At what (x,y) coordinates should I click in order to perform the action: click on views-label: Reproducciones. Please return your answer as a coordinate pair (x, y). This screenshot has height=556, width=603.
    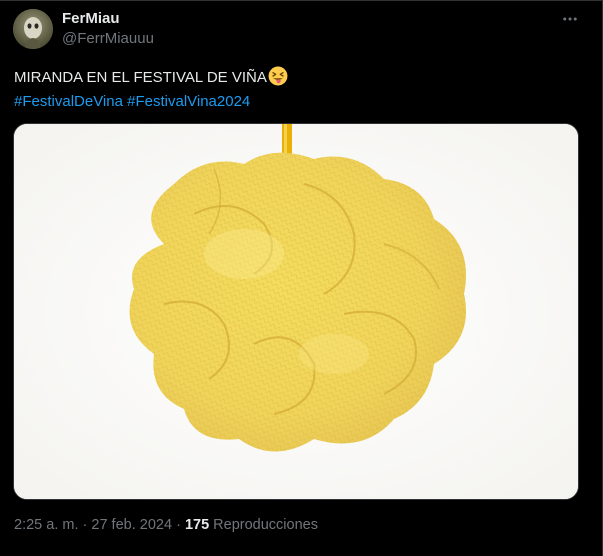
    Looking at the image, I should click on (265, 525).